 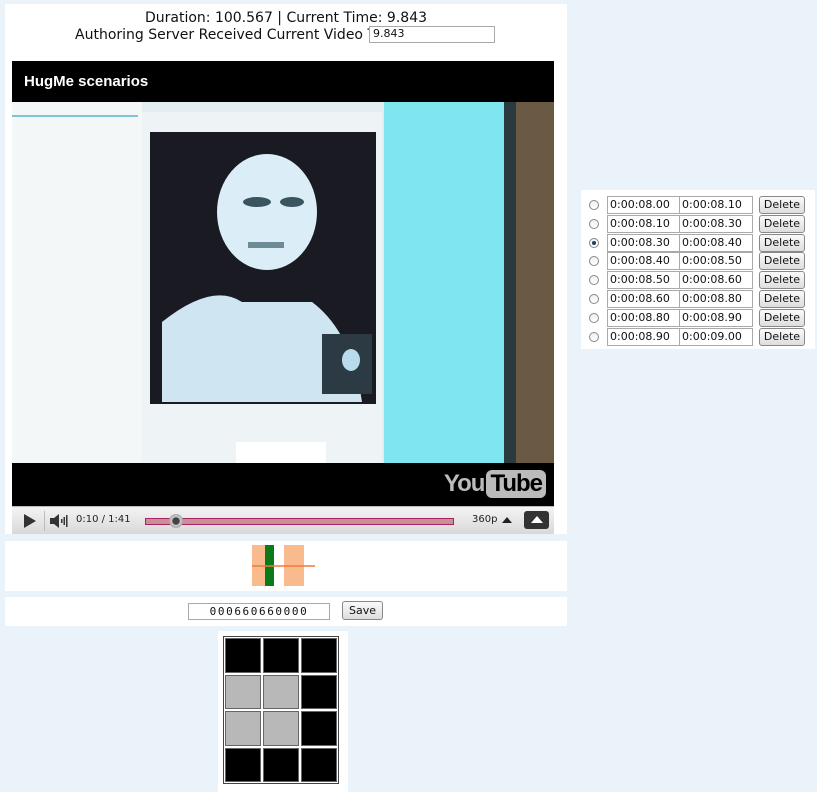 I want to click on segment-row: 0:00:08.80 0:00:08.90 Delete, so click(x=698, y=317).